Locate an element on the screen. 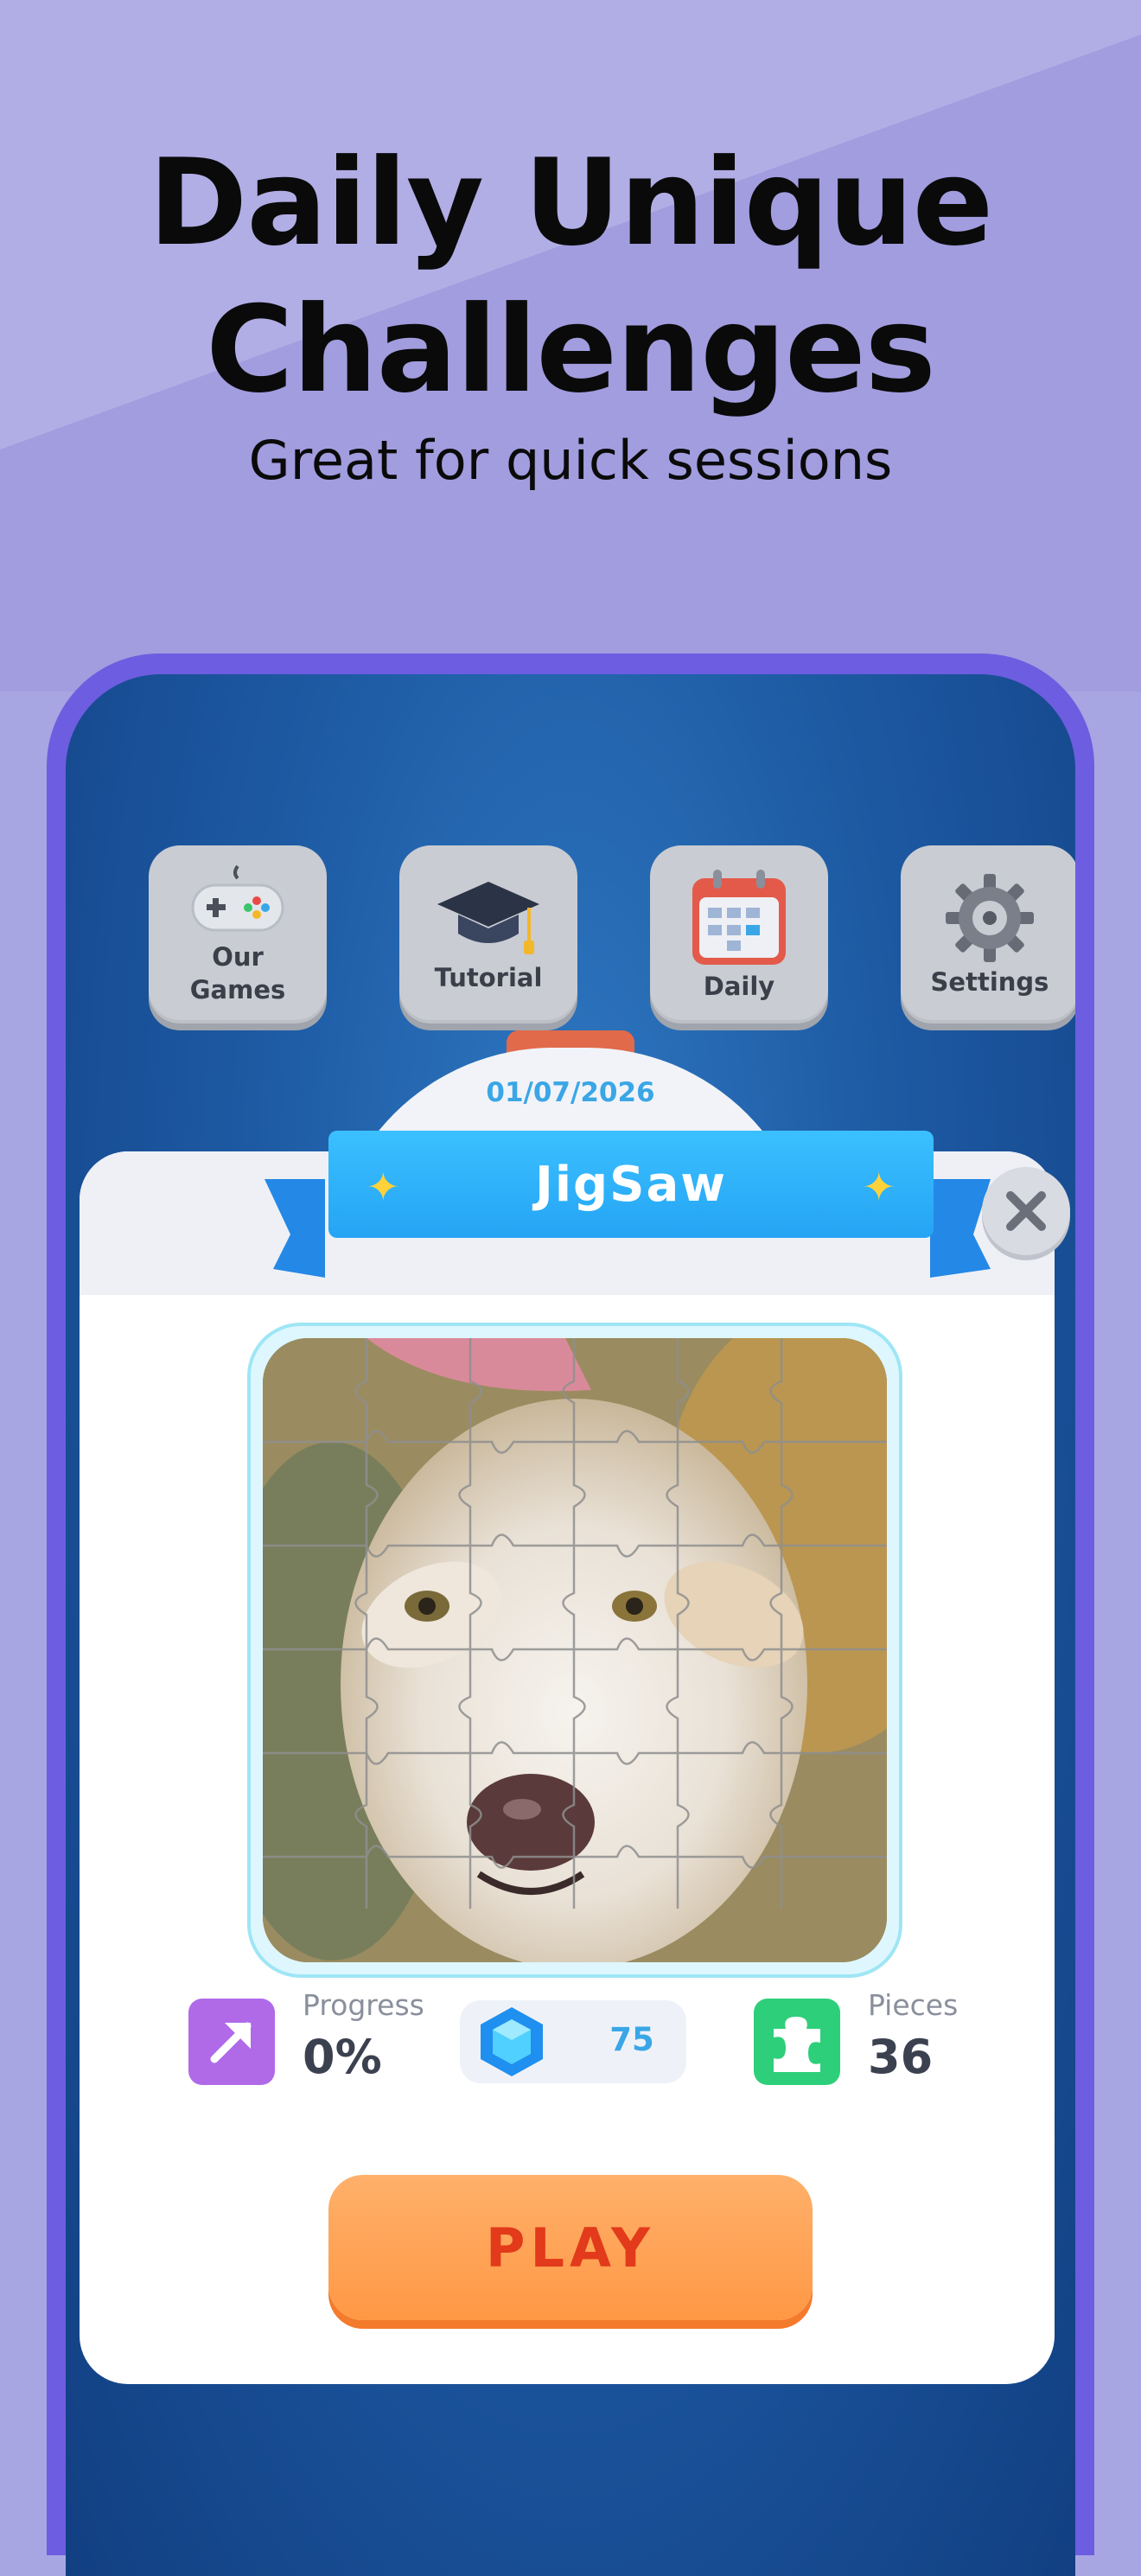  sparkle-icon-left: ✦ is located at coordinates (383, 1186).